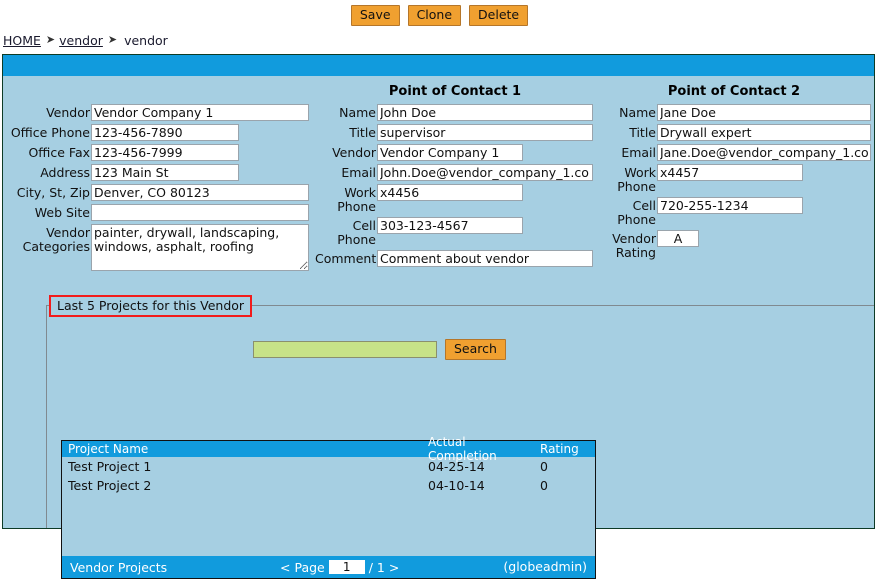  What do you see at coordinates (165, 152) in the screenshot?
I see `input-office-fax` at bounding box center [165, 152].